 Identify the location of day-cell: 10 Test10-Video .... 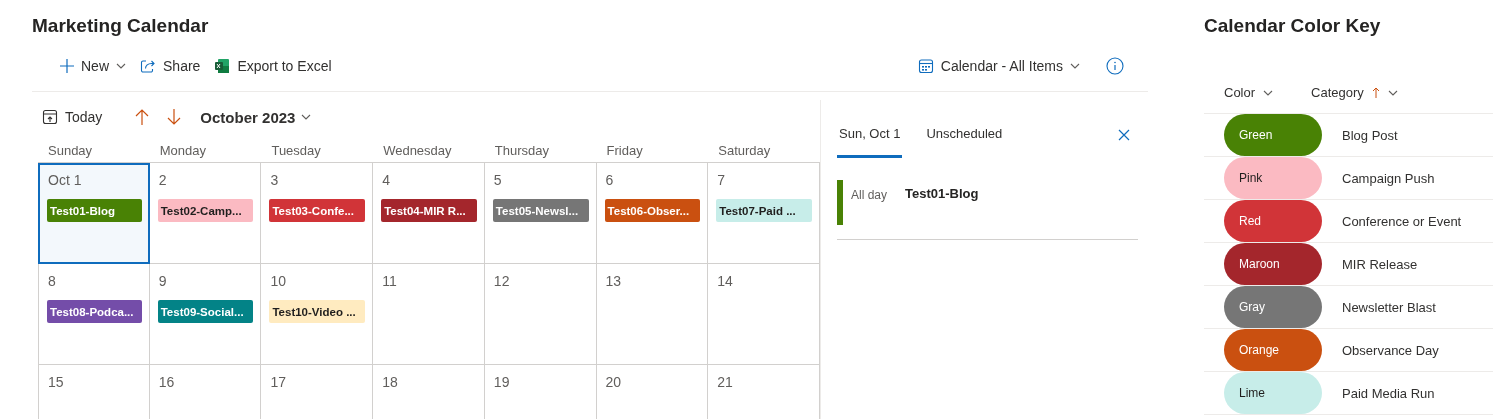
(317, 314).